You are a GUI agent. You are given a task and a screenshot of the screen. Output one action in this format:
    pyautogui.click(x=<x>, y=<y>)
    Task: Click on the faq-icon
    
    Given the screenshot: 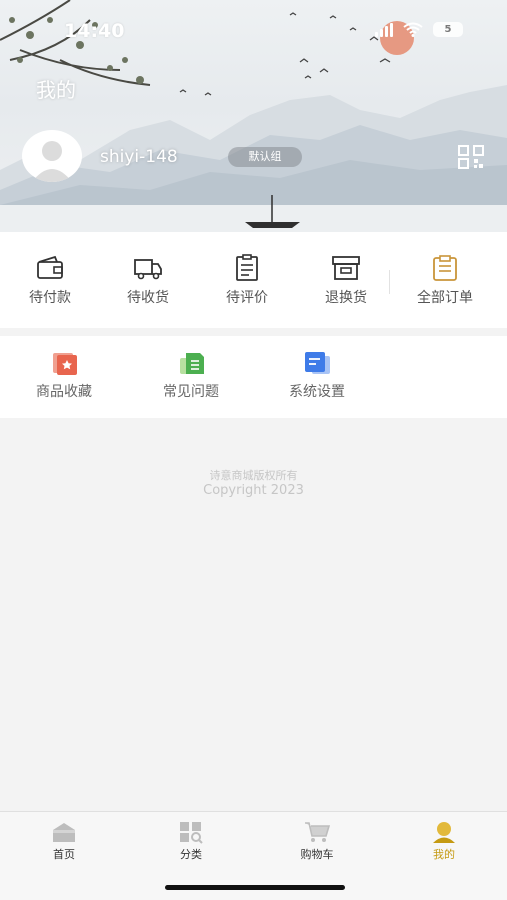 What is the action you would take?
    pyautogui.click(x=192, y=363)
    